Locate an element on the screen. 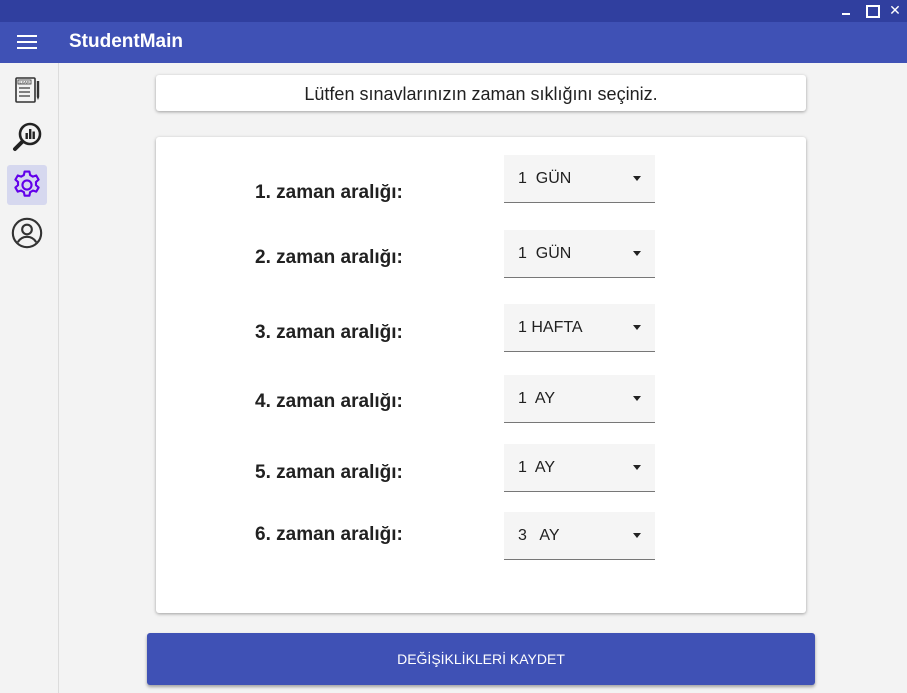 The width and height of the screenshot is (907, 693). exam-icon: EXAM is located at coordinates (27, 90).